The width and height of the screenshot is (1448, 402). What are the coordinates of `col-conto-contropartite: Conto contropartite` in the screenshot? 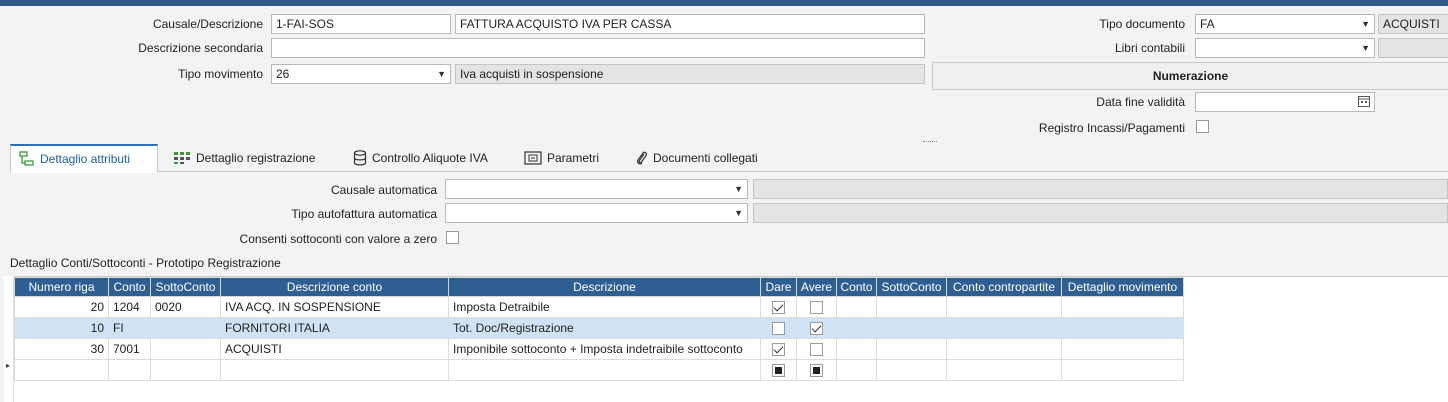 It's located at (1004, 287).